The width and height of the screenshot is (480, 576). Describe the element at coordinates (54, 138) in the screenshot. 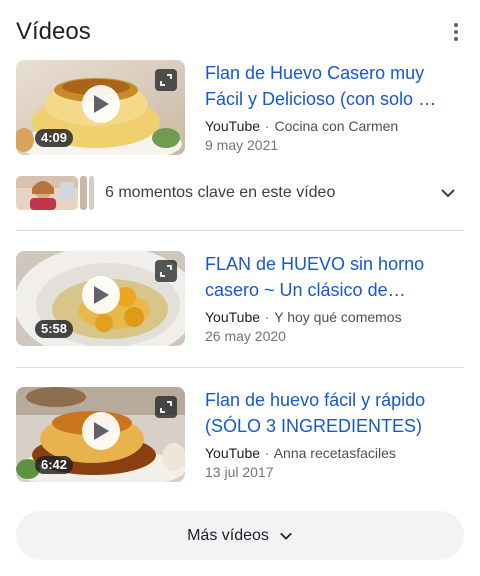

I see `video-duration: 4:09` at that location.